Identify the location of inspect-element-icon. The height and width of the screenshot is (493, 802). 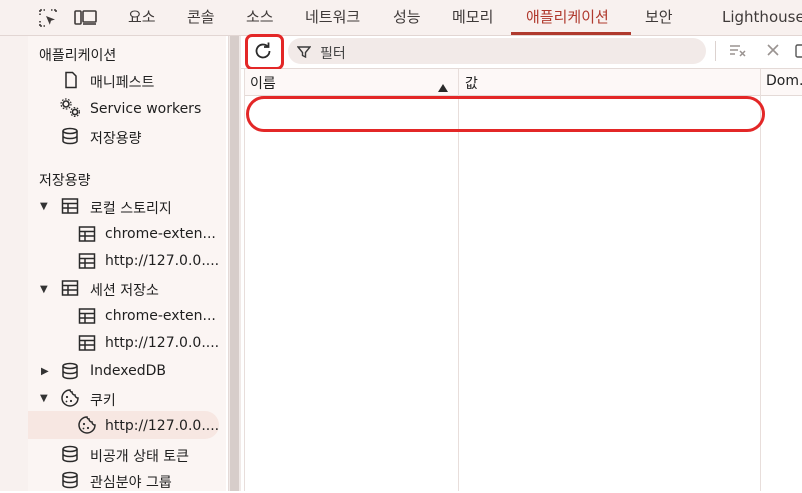
(48, 18).